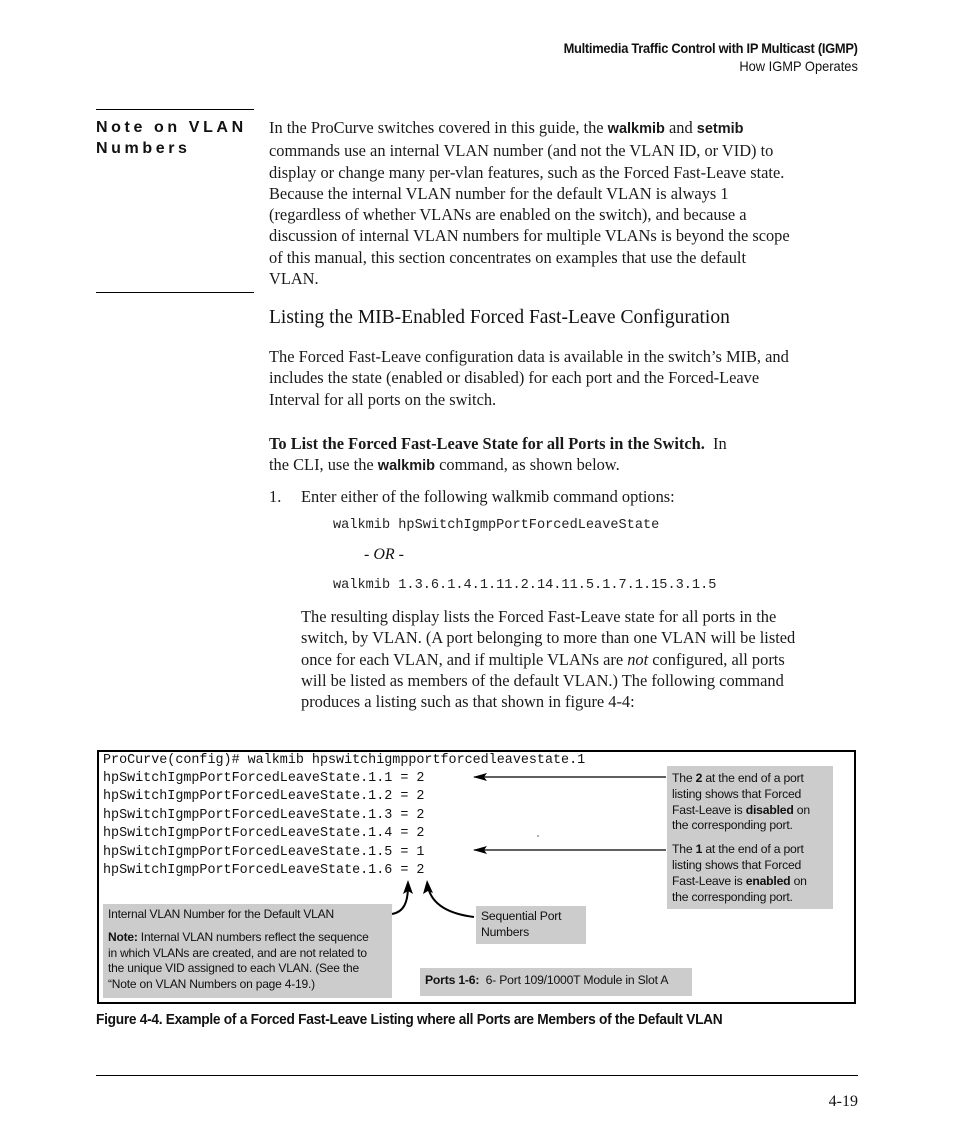  Describe the element at coordinates (574, 980) in the screenshot. I see `ports-text: 6- Port 109/1000T Module in Slot A` at that location.